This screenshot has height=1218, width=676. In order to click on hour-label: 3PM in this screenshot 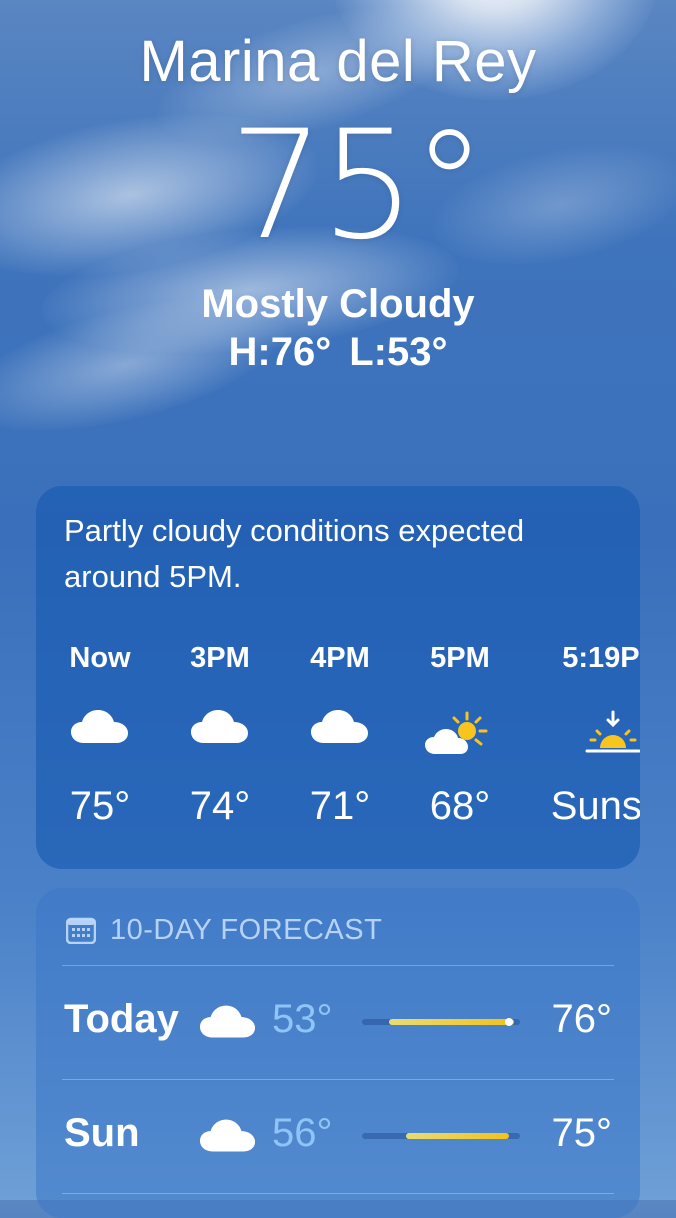, I will do `click(220, 658)`.